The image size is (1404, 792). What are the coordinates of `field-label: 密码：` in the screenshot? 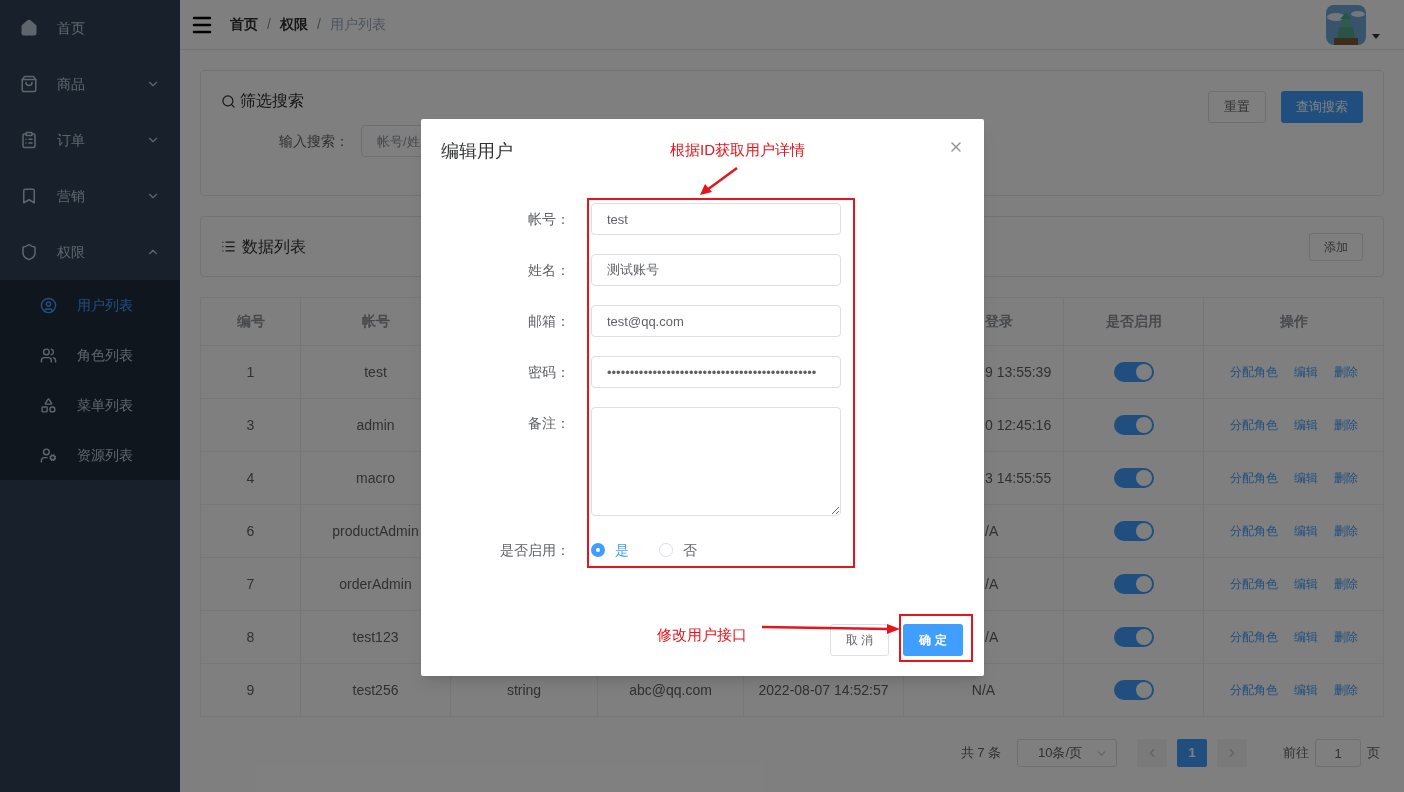 It's located at (549, 372).